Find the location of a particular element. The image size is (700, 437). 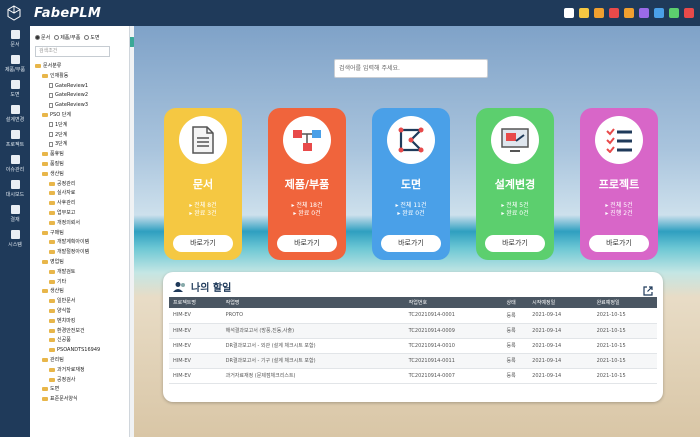

tree-node: PSOANDTS16949 is located at coordinates (74, 350).